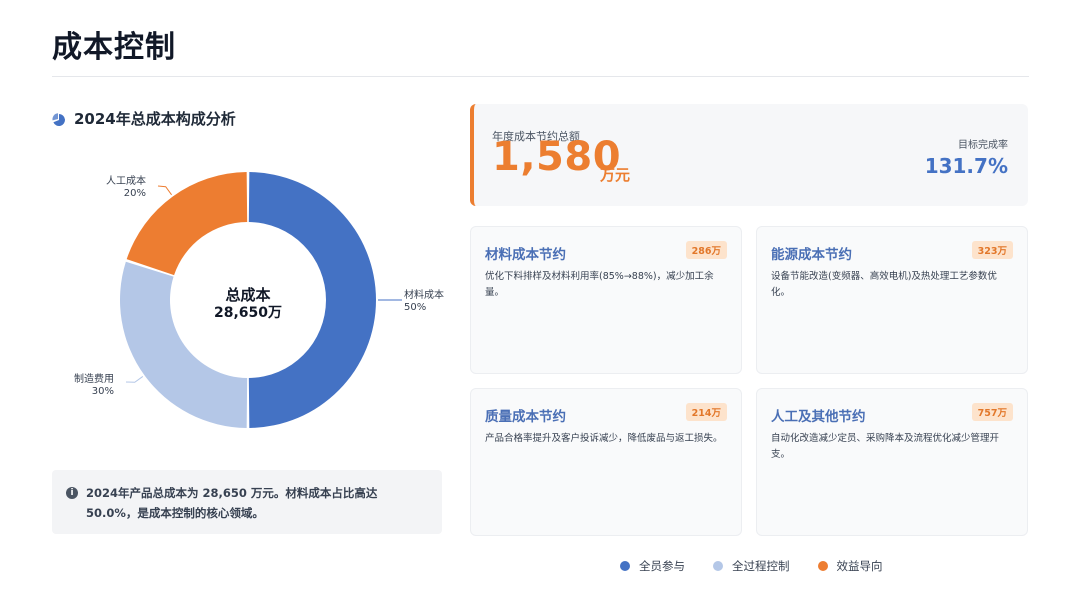 This screenshot has width=1080, height=608. What do you see at coordinates (604, 438) in the screenshot?
I see `card-description: 产品合格率提升及客户投诉减少，降低废品与返工损失。` at bounding box center [604, 438].